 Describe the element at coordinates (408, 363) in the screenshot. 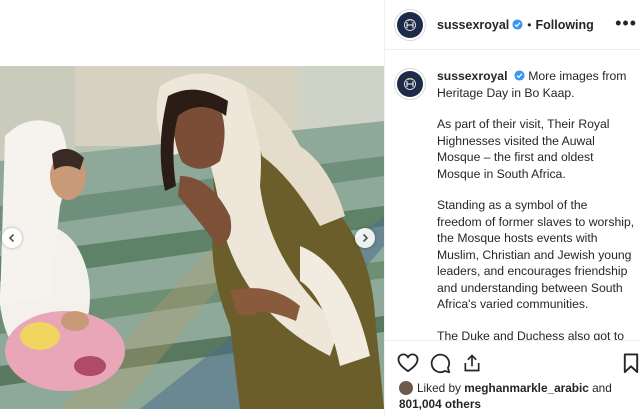

I see `heart-icon` at that location.